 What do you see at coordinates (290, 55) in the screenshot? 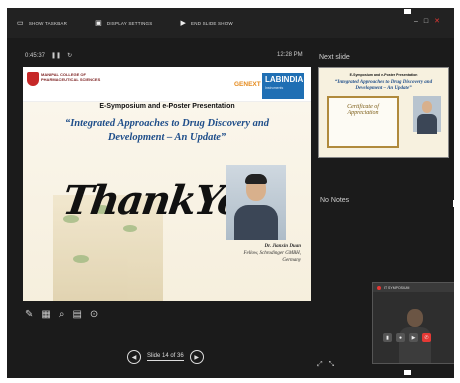
I see `clock: 12:28 PM` at bounding box center [290, 55].